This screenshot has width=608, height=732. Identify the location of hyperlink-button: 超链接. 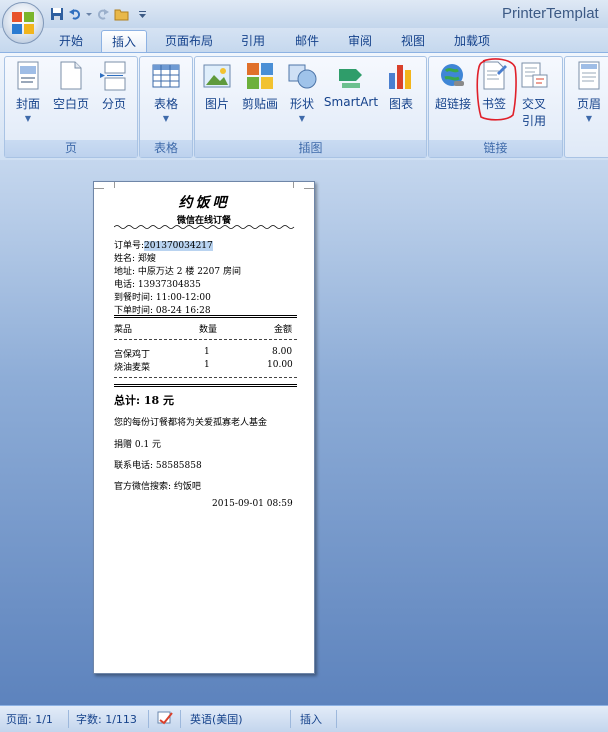
(453, 86).